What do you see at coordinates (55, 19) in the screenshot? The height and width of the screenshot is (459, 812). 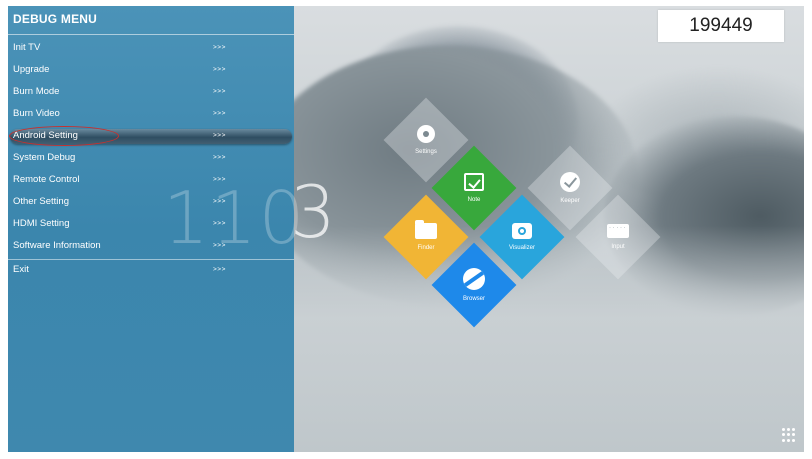 I see `debug-menu-title: DEBUG MENU` at bounding box center [55, 19].